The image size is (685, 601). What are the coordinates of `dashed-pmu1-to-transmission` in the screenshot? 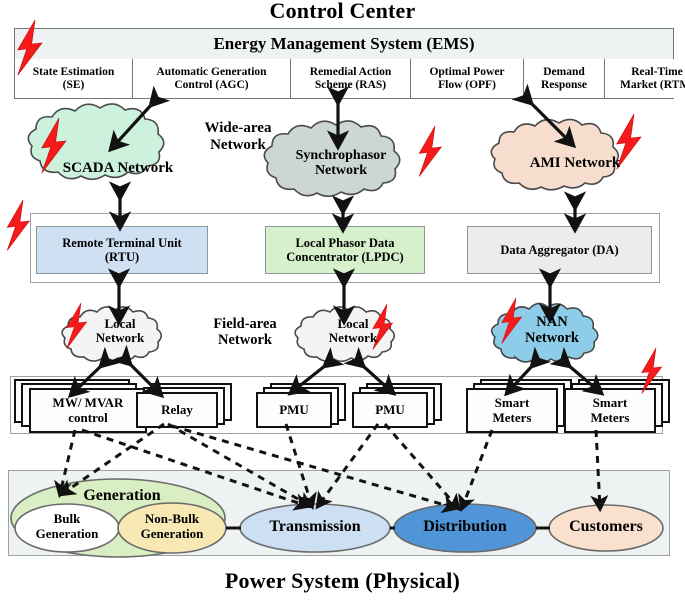 It's located at (300, 467).